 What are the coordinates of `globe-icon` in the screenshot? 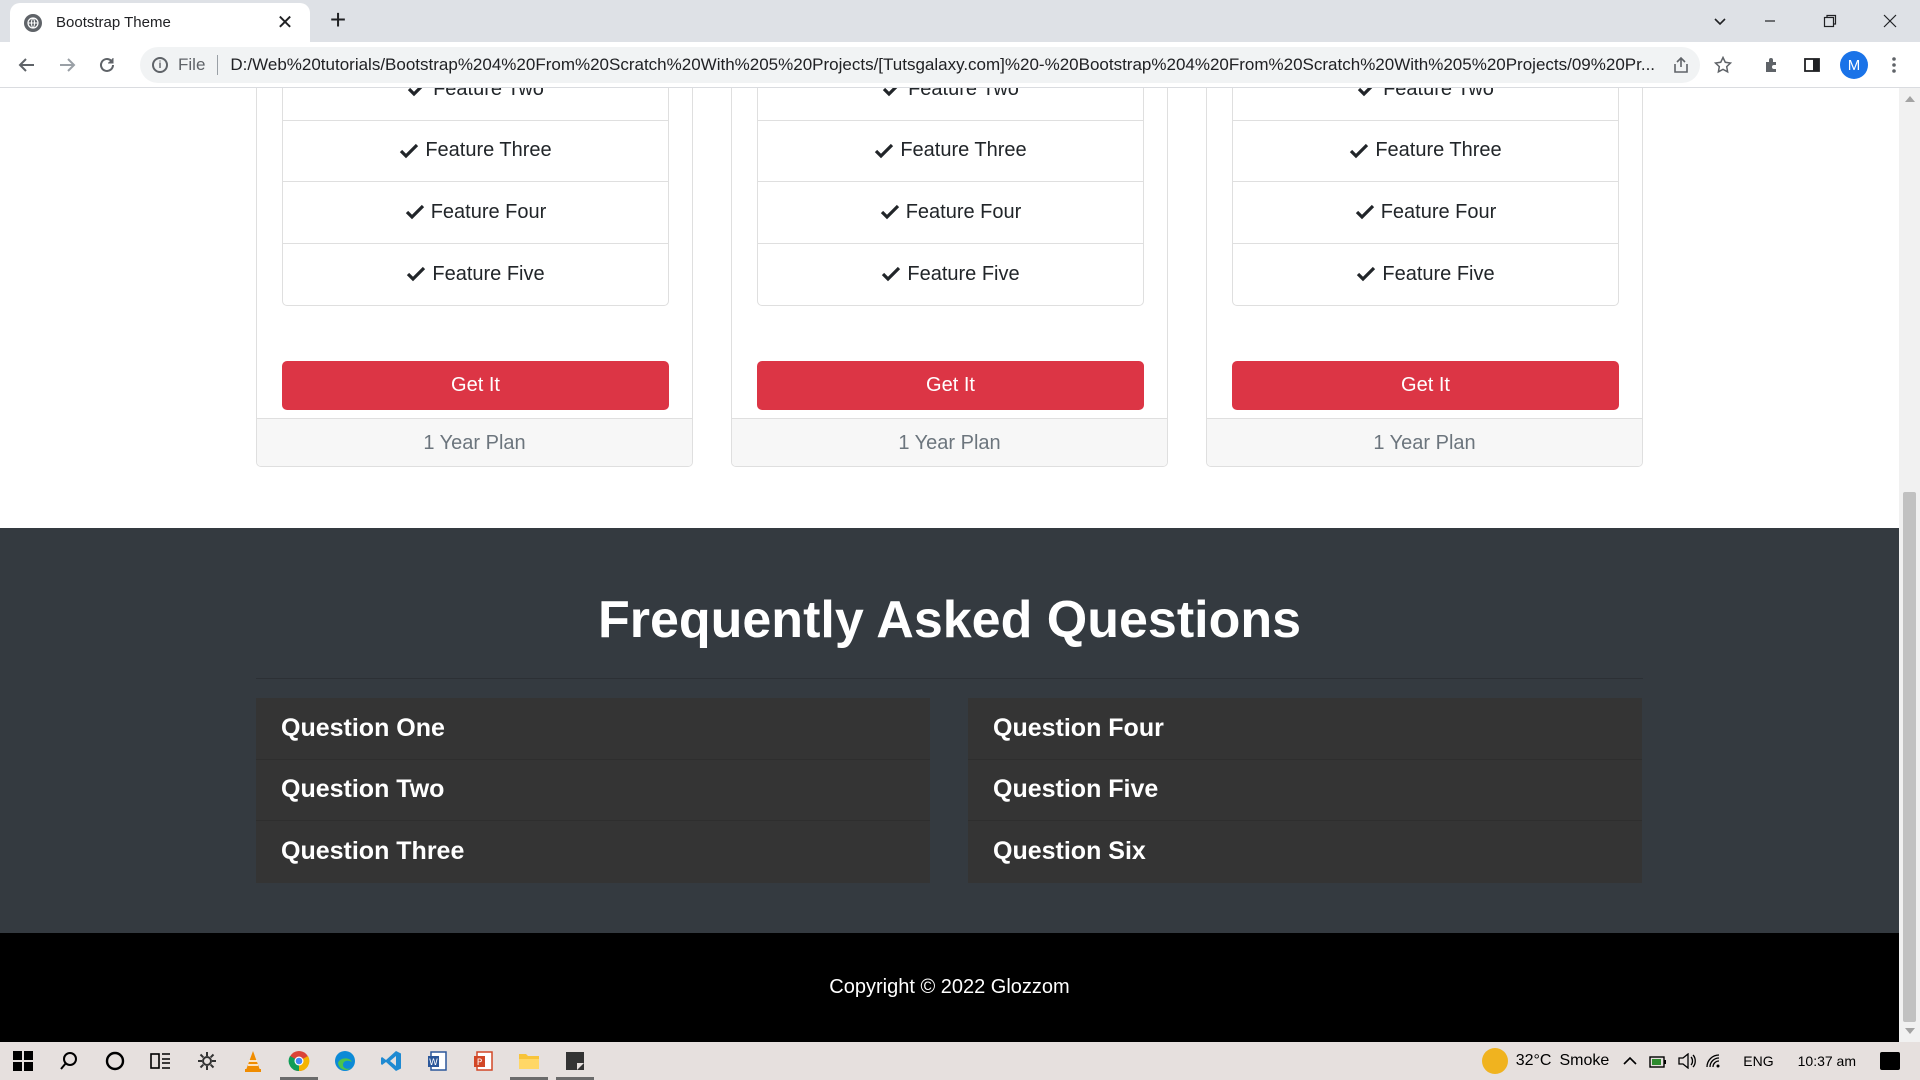 It's located at (33, 22).